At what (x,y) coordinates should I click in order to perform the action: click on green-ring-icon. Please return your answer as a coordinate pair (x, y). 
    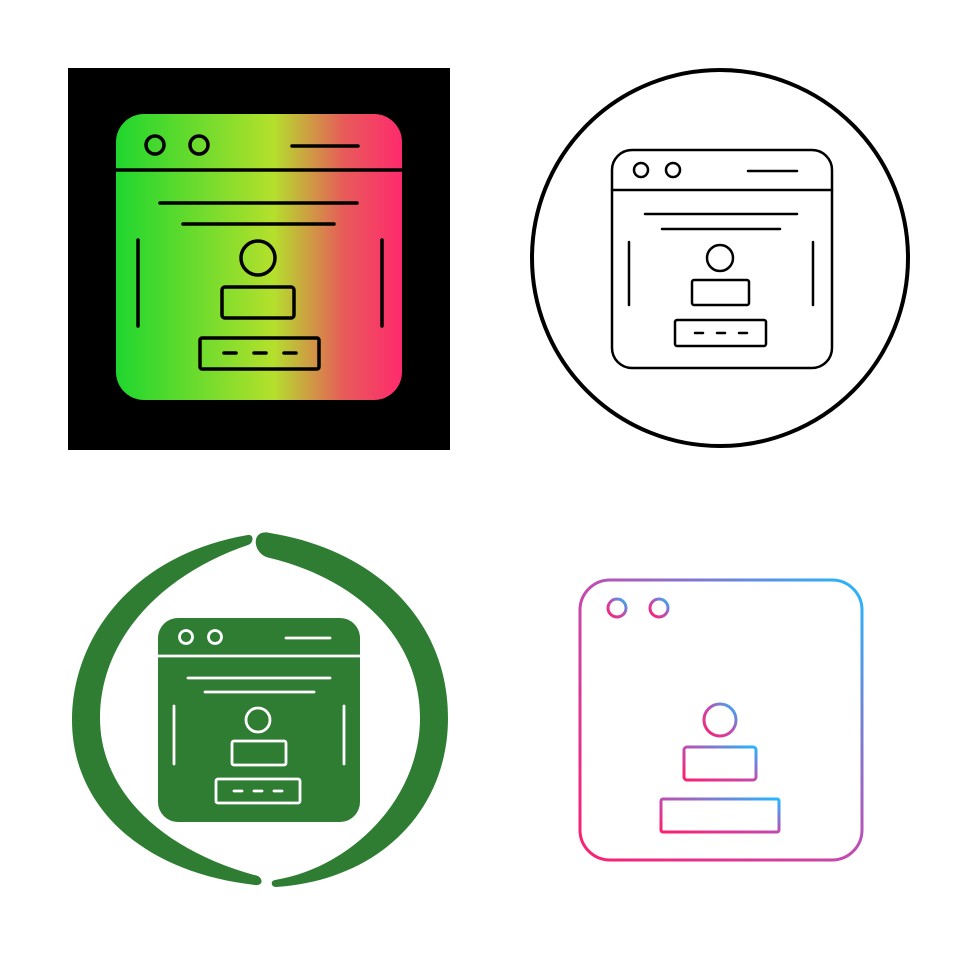
    Looking at the image, I should click on (260, 709).